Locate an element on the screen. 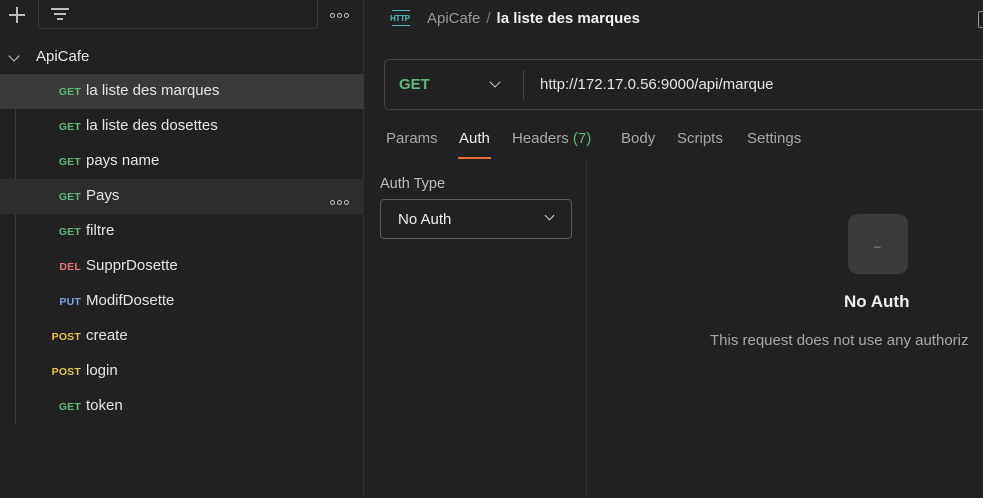 This screenshot has height=498, width=983. request-name: Pays is located at coordinates (103, 195).